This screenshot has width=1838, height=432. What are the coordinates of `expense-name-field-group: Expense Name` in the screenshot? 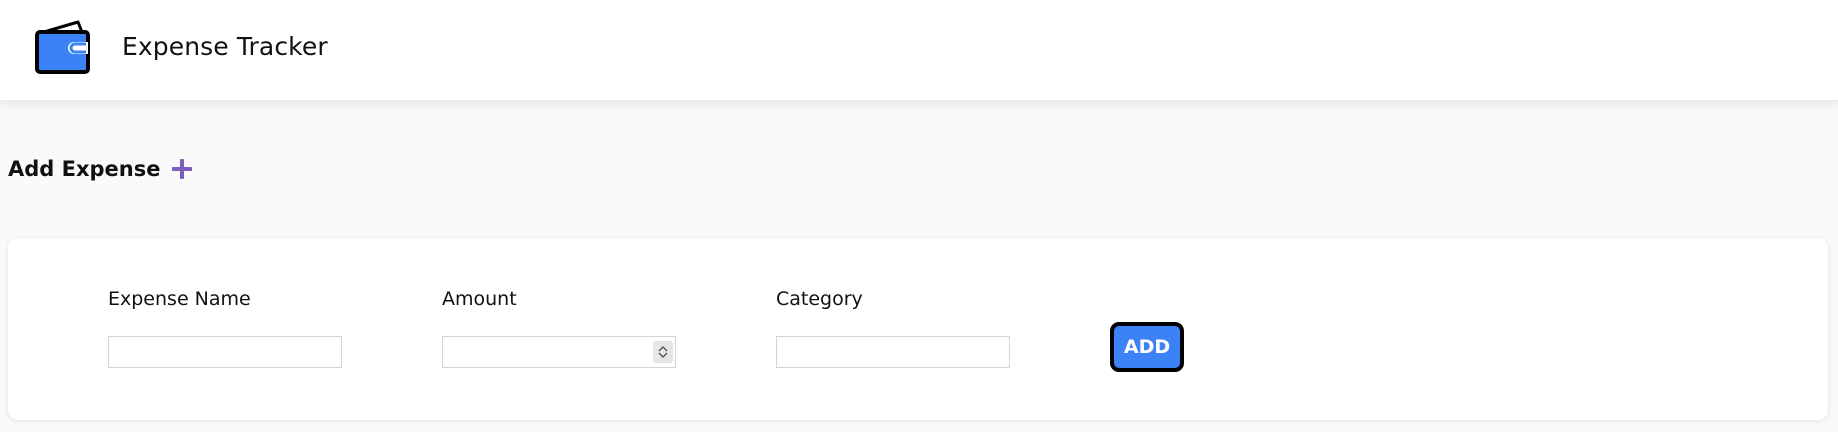 It's located at (225, 327).